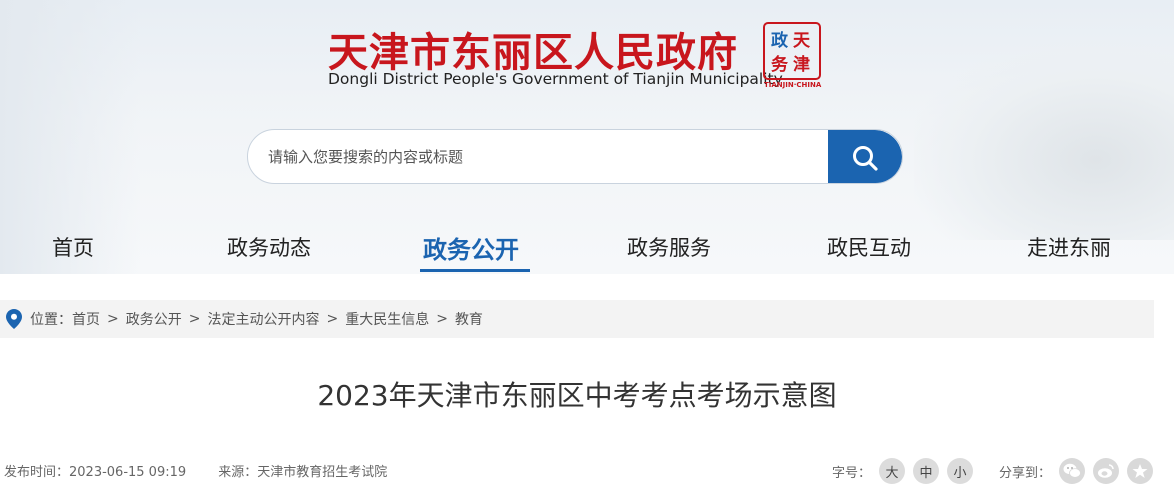  I want to click on publish-time: 发布时间：2023-06-15 09:19, so click(95, 472).